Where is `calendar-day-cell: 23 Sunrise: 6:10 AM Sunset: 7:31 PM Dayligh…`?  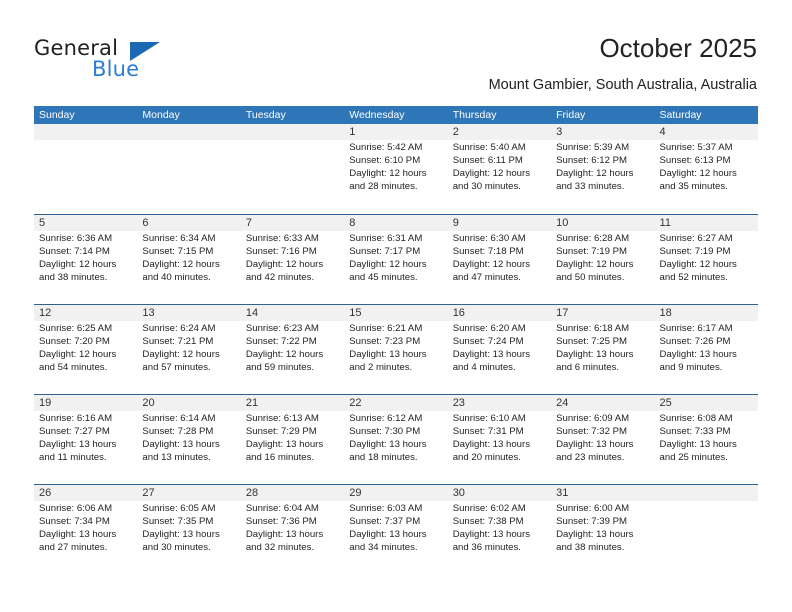
calendar-day-cell: 23 Sunrise: 6:10 AM Sunset: 7:31 PM Dayligh… is located at coordinates (499, 439).